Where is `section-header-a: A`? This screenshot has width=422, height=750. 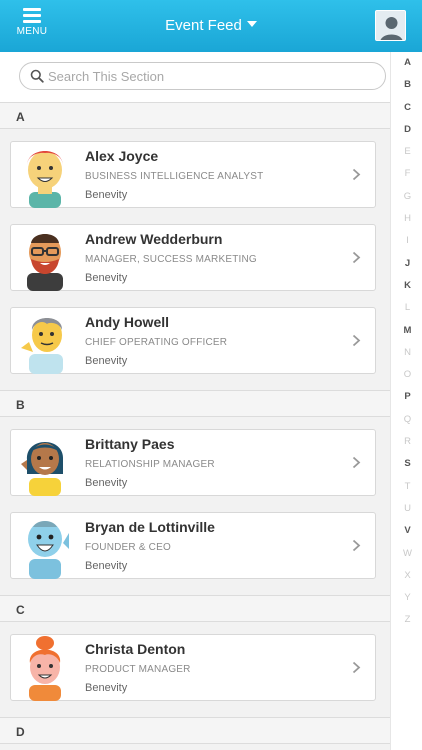
section-header-a: A is located at coordinates (195, 115).